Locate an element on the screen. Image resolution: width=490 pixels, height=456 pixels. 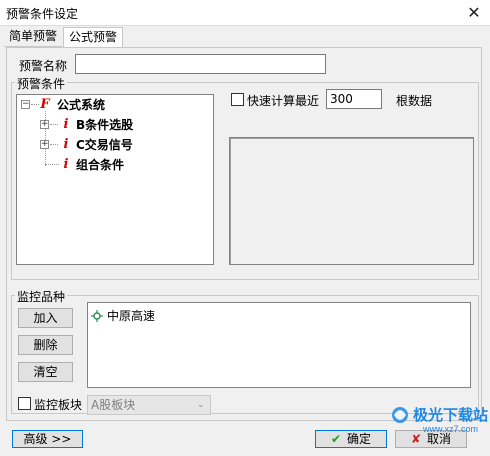
stock-icon is located at coordinates (97, 315).